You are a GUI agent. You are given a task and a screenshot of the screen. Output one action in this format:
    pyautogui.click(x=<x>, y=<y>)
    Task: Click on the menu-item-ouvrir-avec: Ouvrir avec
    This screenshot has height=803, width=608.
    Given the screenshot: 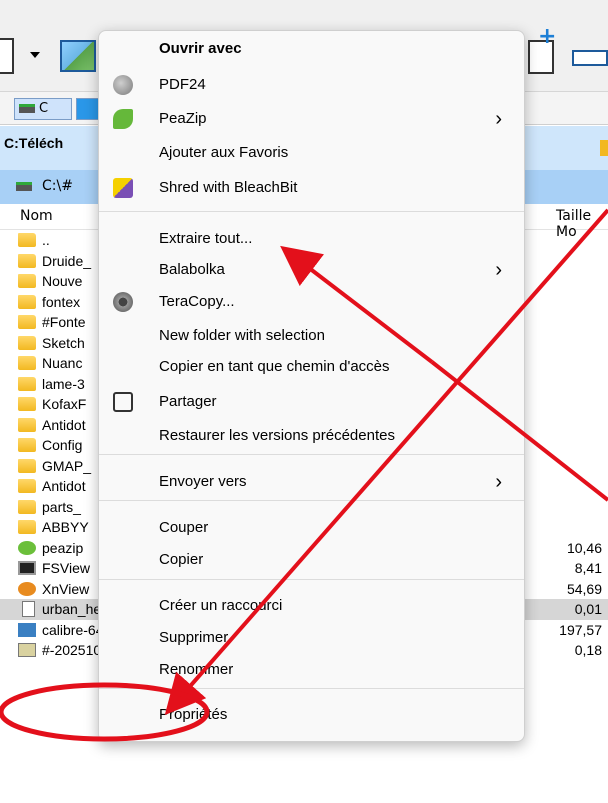 What is the action you would take?
    pyautogui.click(x=311, y=49)
    